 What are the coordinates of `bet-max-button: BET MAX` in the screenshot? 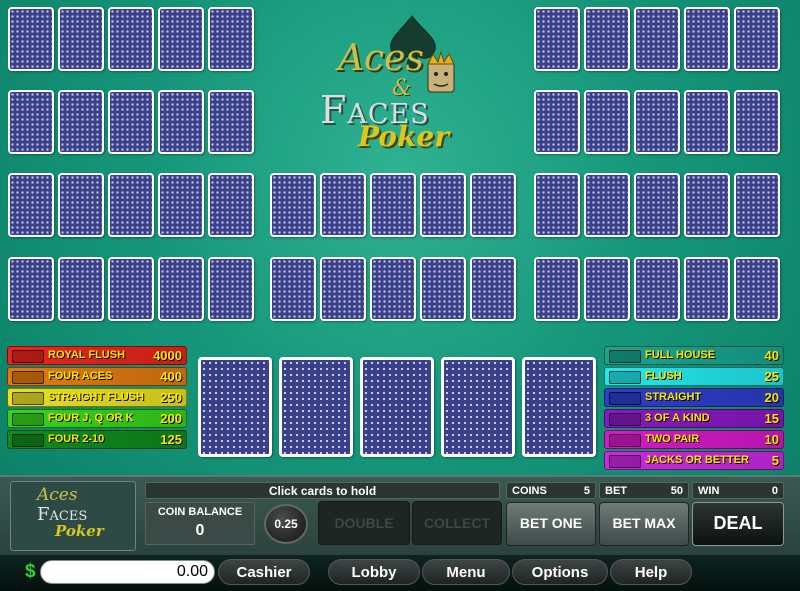 It's located at (644, 524).